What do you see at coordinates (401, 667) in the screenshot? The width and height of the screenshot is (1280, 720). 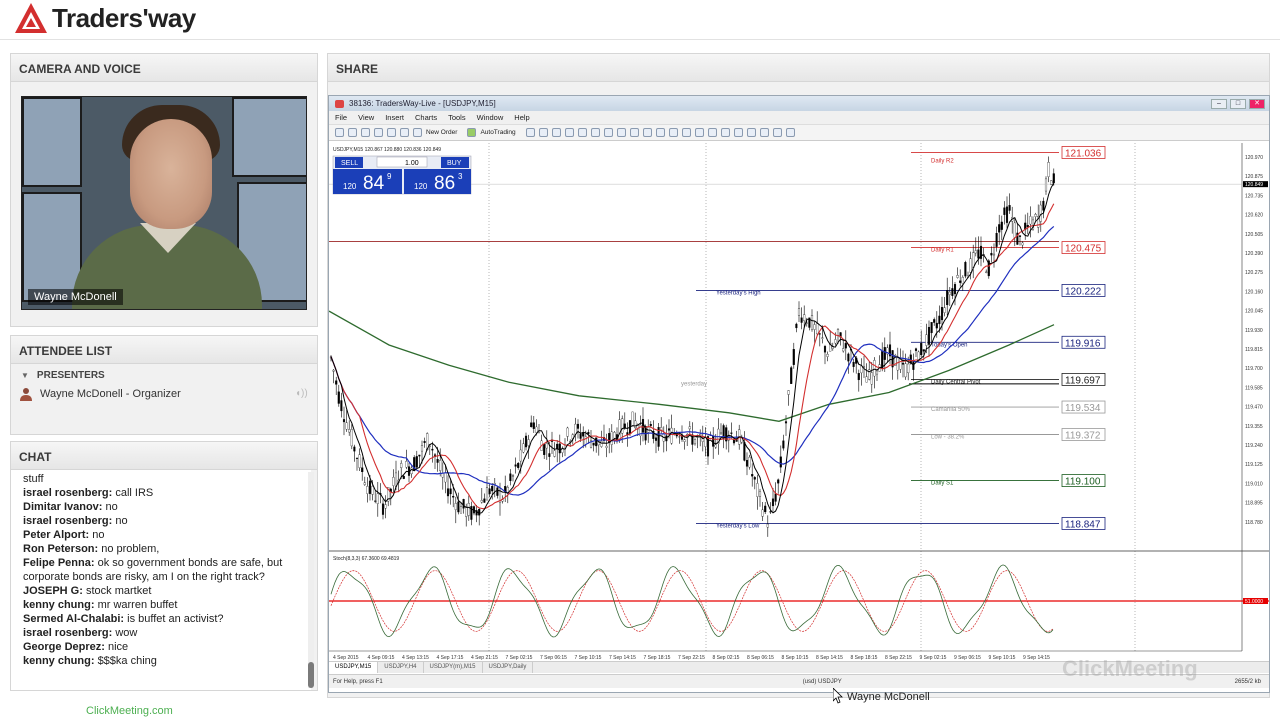 I see `chart-tab: USDJPY,H4` at bounding box center [401, 667].